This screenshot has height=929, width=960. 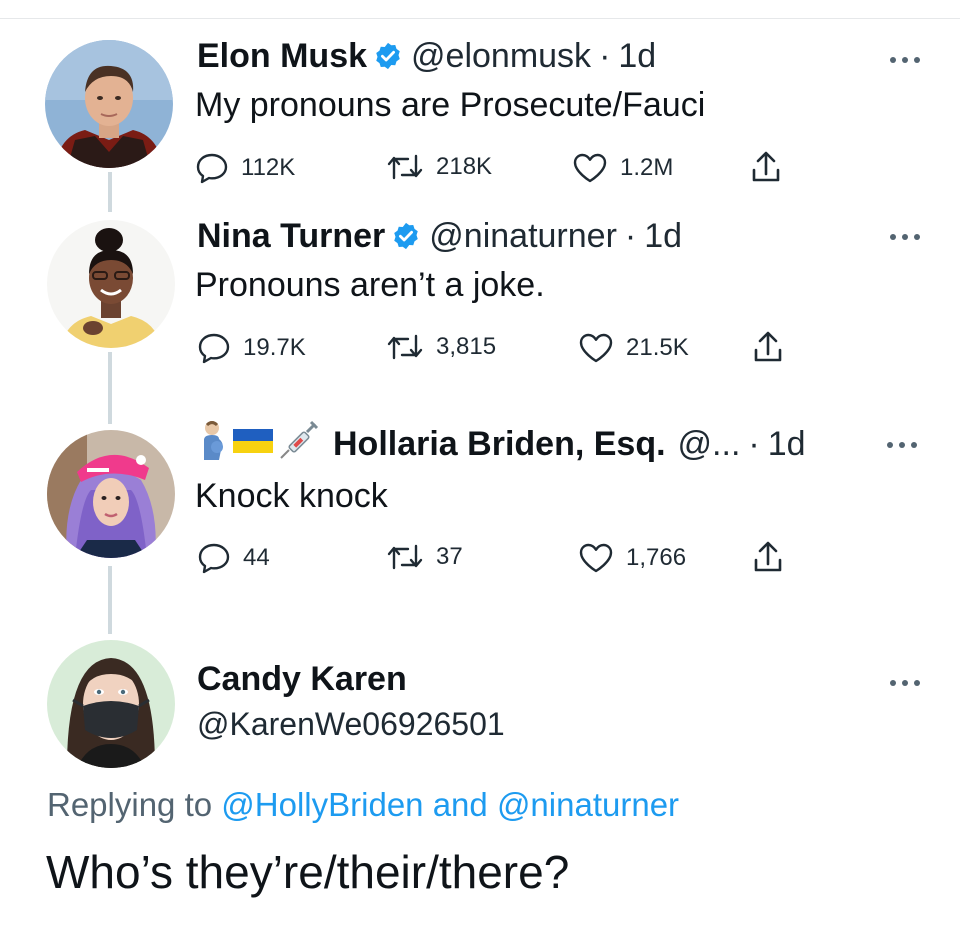 I want to click on like-button: 21.5K, so click(x=633, y=348).